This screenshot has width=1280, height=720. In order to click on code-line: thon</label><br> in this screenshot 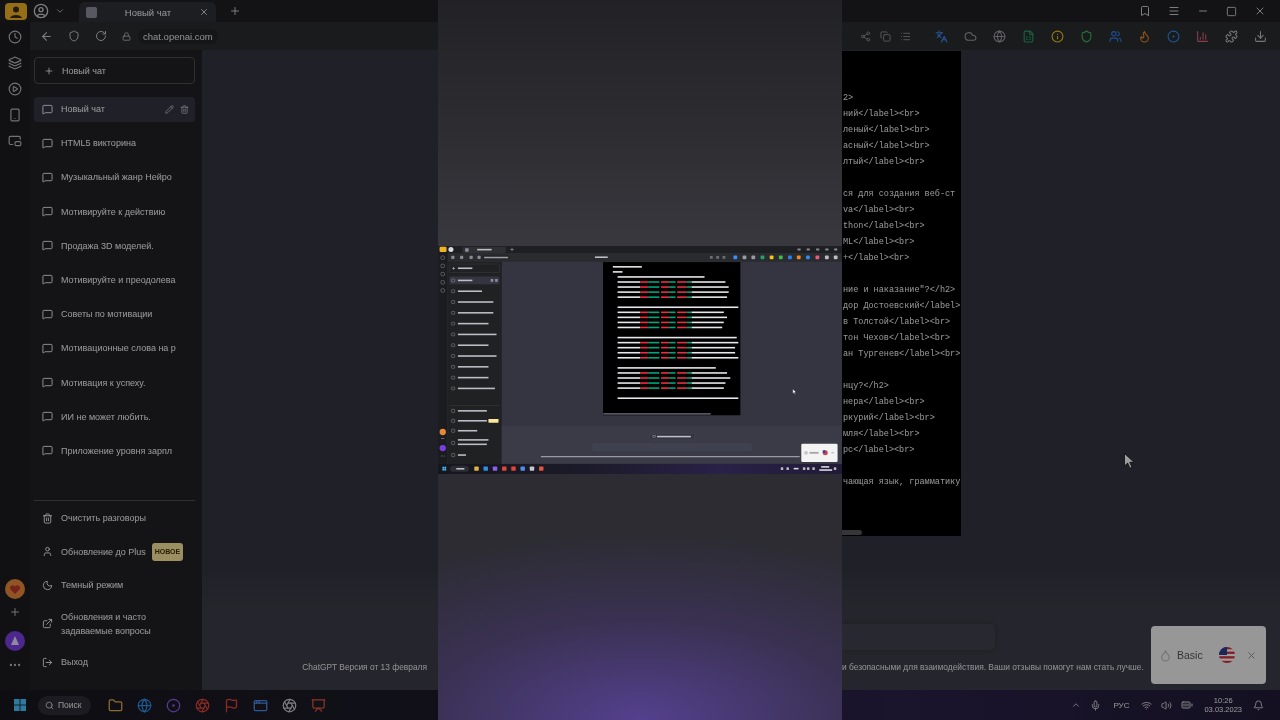, I will do `click(884, 226)`.